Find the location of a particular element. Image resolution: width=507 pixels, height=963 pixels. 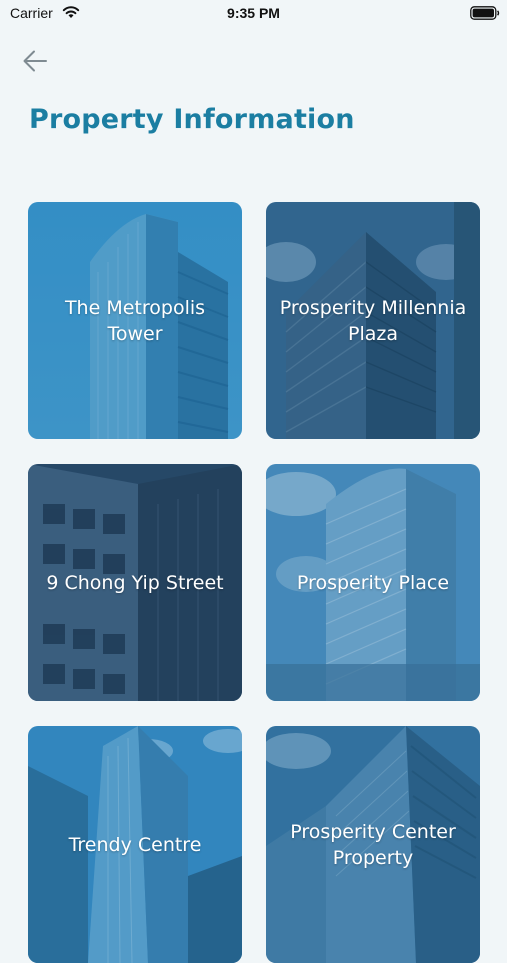

property-label: Prosperity Place is located at coordinates (373, 582).